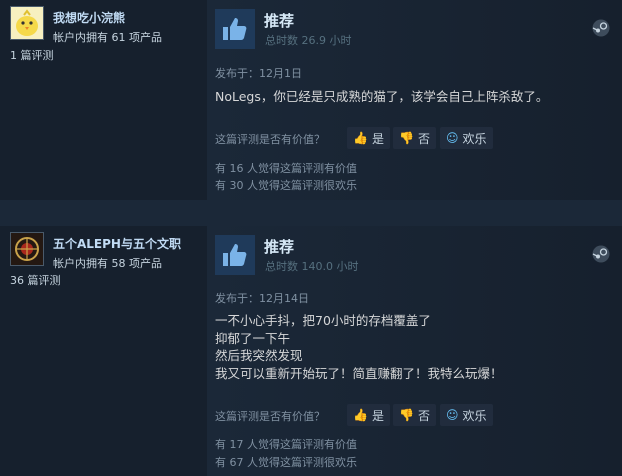 The image size is (622, 476). What do you see at coordinates (107, 37) in the screenshot?
I see `products-owned: 帐户内拥有 61 项产品` at bounding box center [107, 37].